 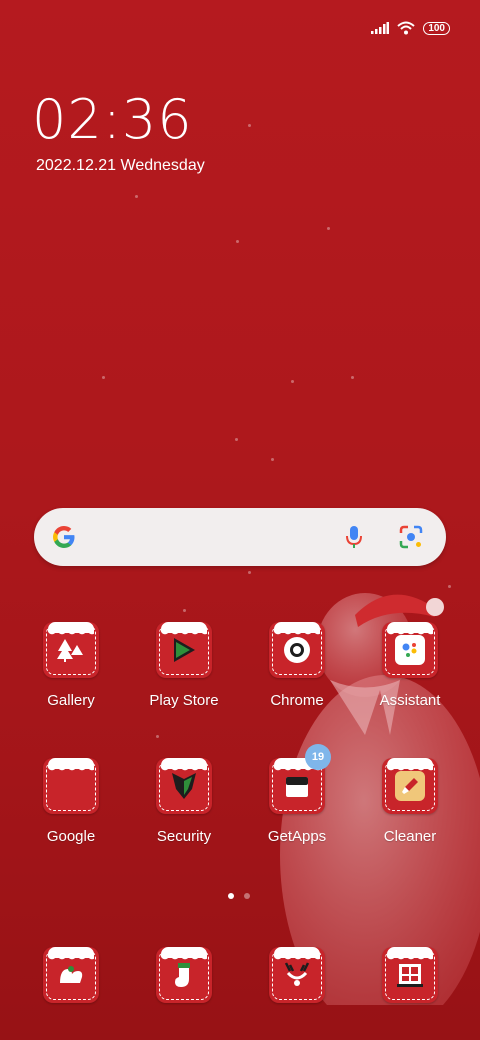 I want to click on status-bar: 100, so click(x=410, y=28).